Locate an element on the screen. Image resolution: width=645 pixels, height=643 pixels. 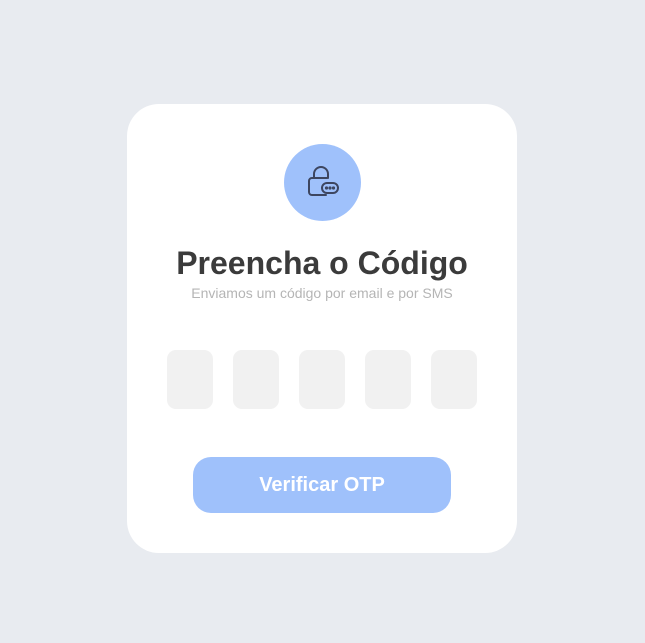
page-subtitle: Enviamos um código por email e por SMS is located at coordinates (322, 293).